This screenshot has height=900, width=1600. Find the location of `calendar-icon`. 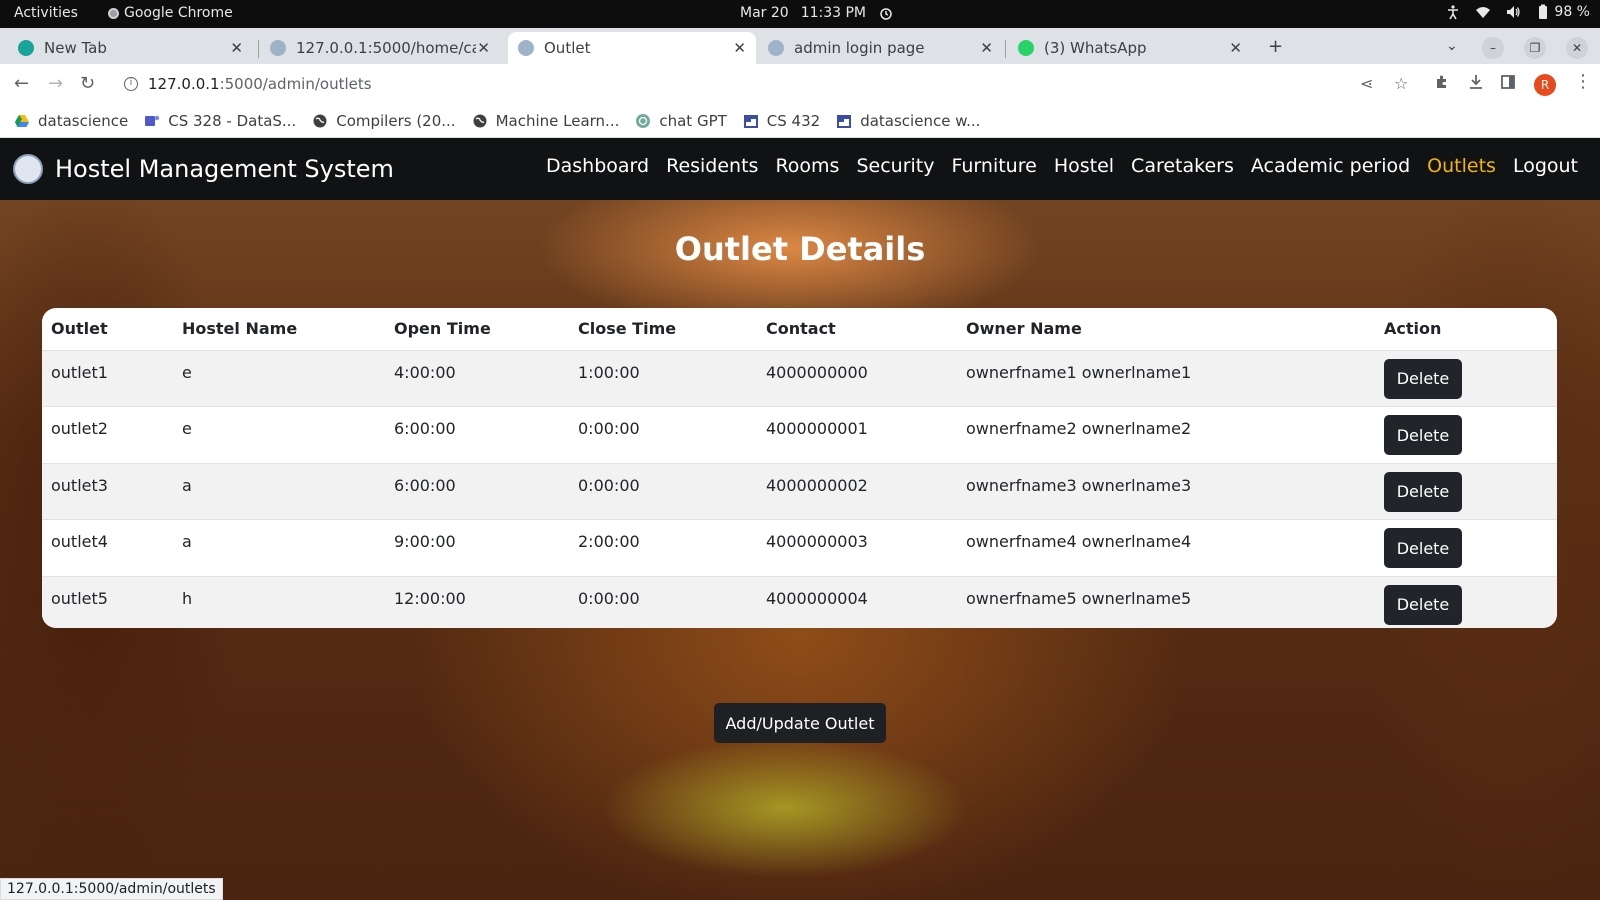

calendar-icon is located at coordinates (750, 121).